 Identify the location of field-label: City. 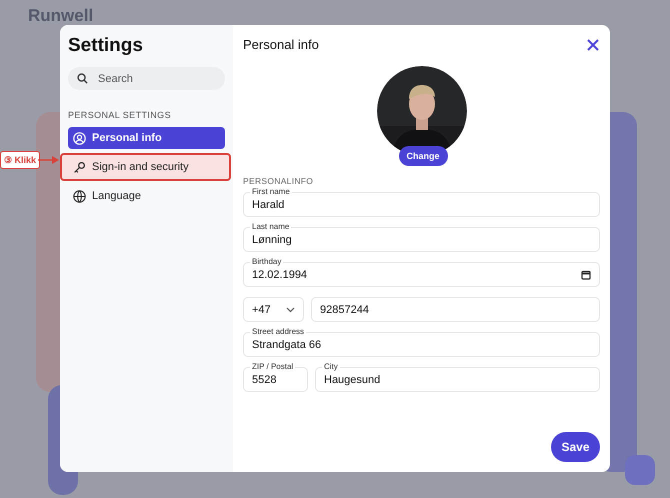
(331, 367).